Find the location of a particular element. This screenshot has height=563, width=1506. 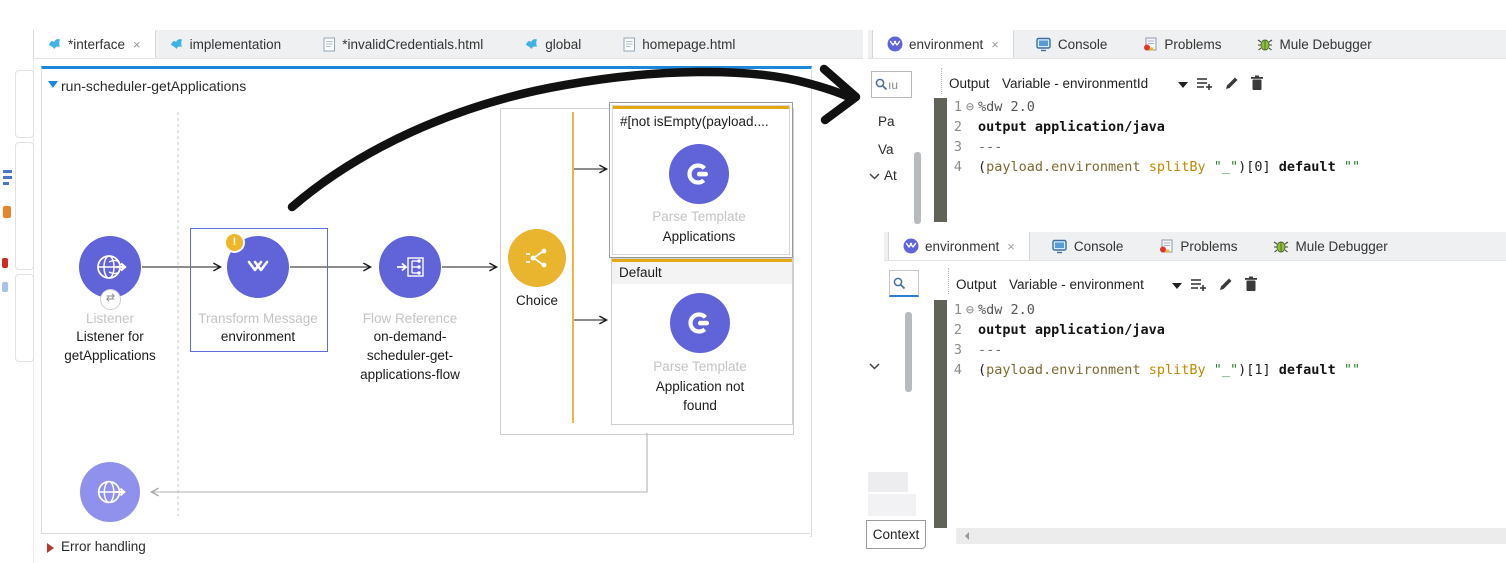

component-name-label: Application not found is located at coordinates (700, 396).